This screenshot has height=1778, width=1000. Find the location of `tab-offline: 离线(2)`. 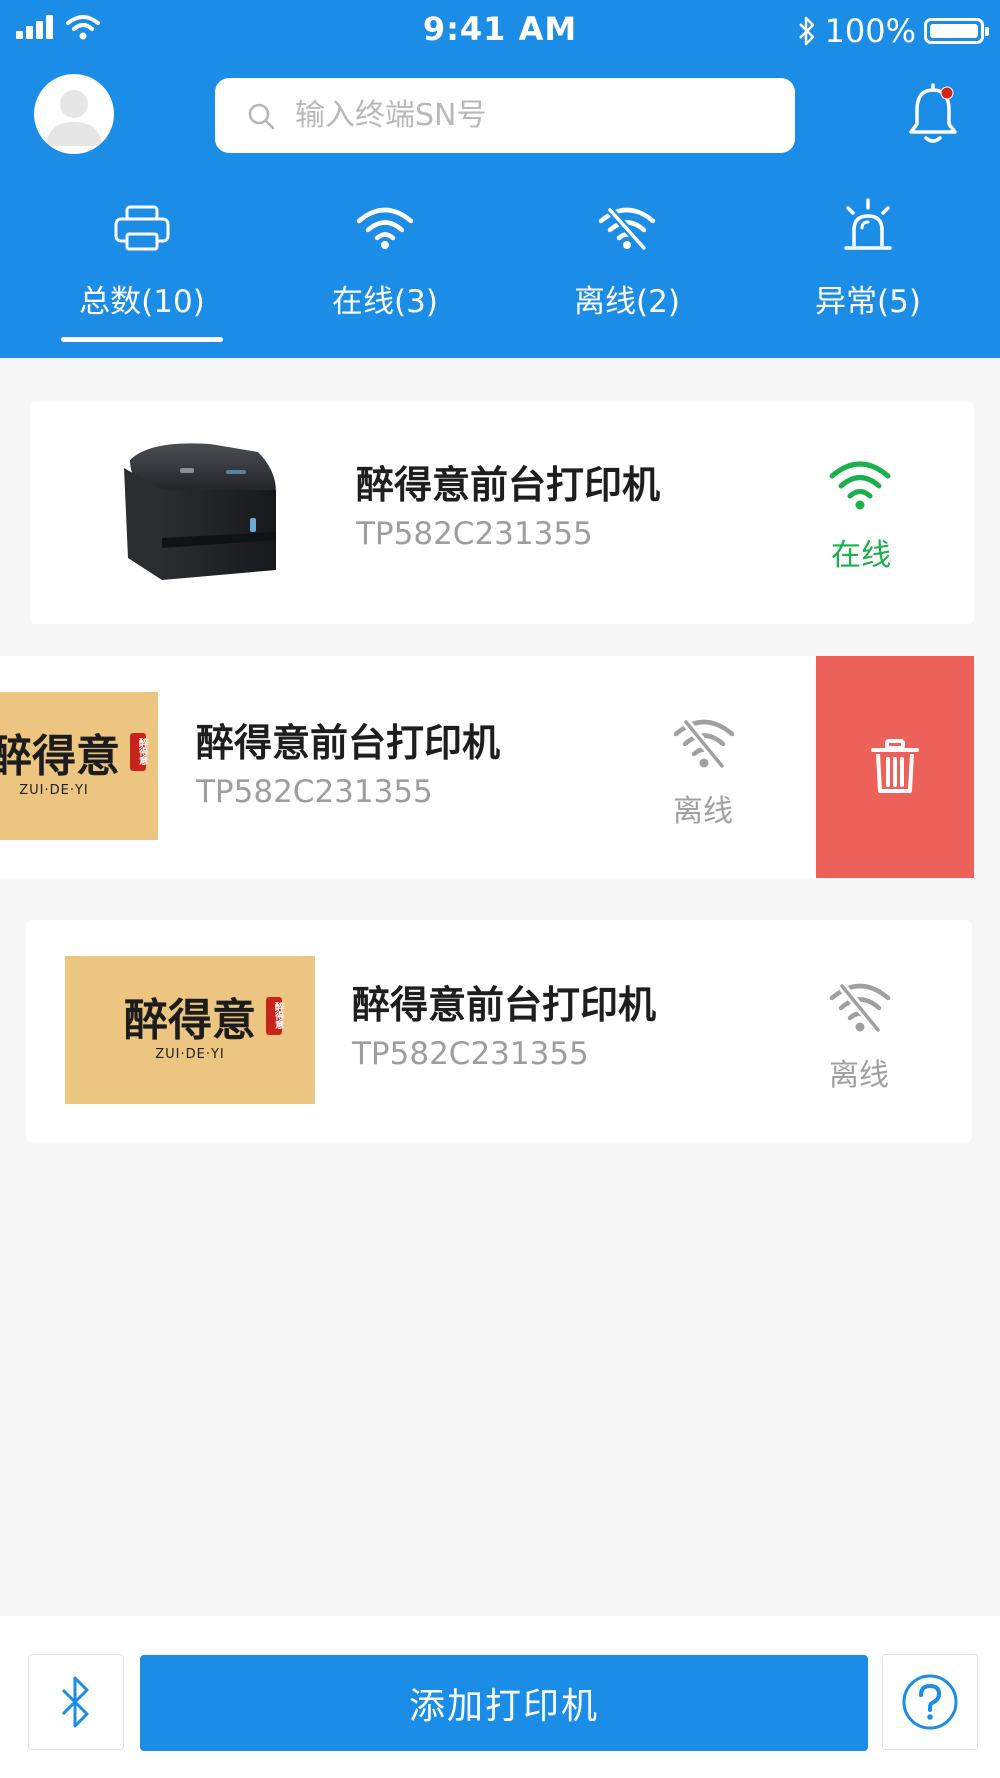

tab-offline: 离线(2) is located at coordinates (627, 258).